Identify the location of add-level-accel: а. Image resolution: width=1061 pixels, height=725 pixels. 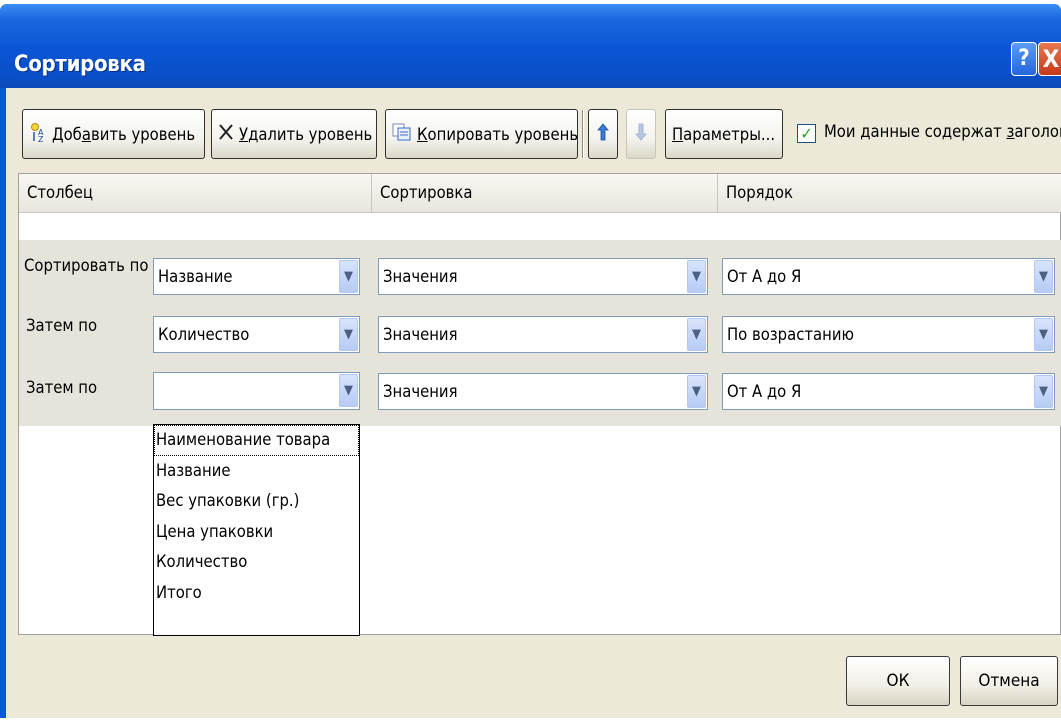
(86, 134).